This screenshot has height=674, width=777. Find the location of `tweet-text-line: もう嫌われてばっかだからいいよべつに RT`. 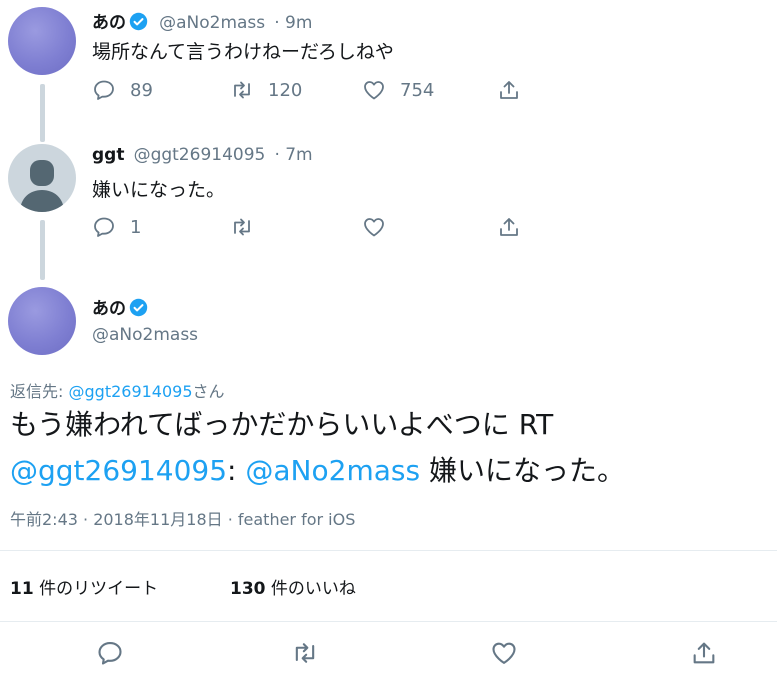

tweet-text-line: もう嫌われてばっかだからいいよべつに RT is located at coordinates (282, 424).